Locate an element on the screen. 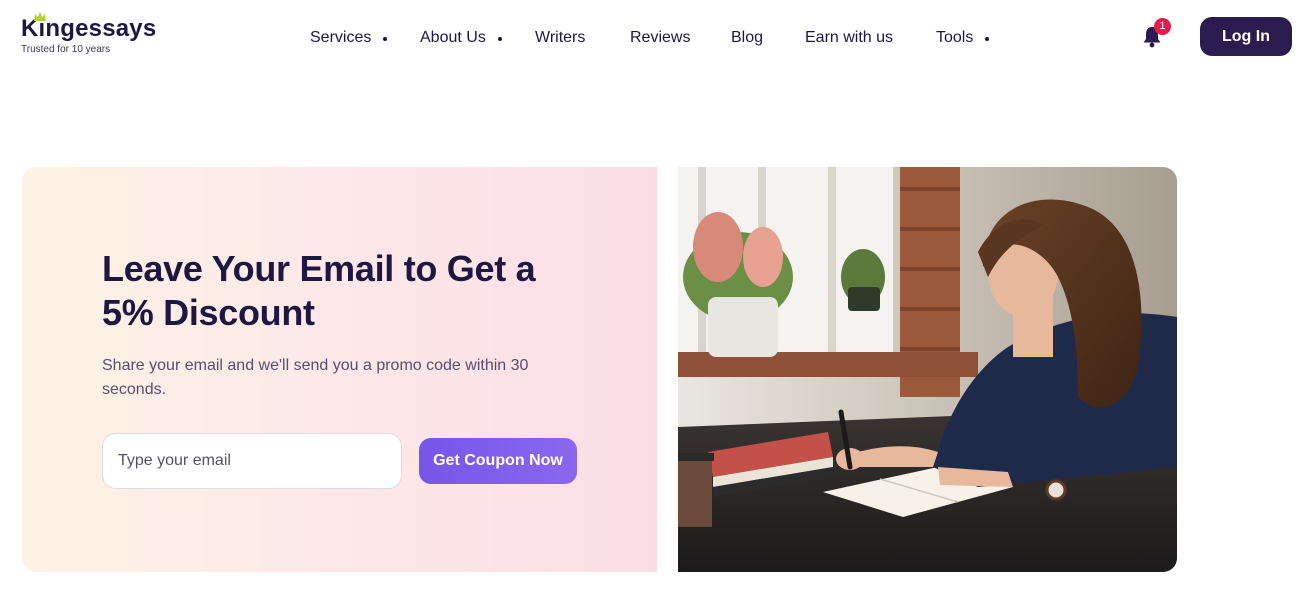  nav-item-about-us: About Us is located at coordinates (461, 38).